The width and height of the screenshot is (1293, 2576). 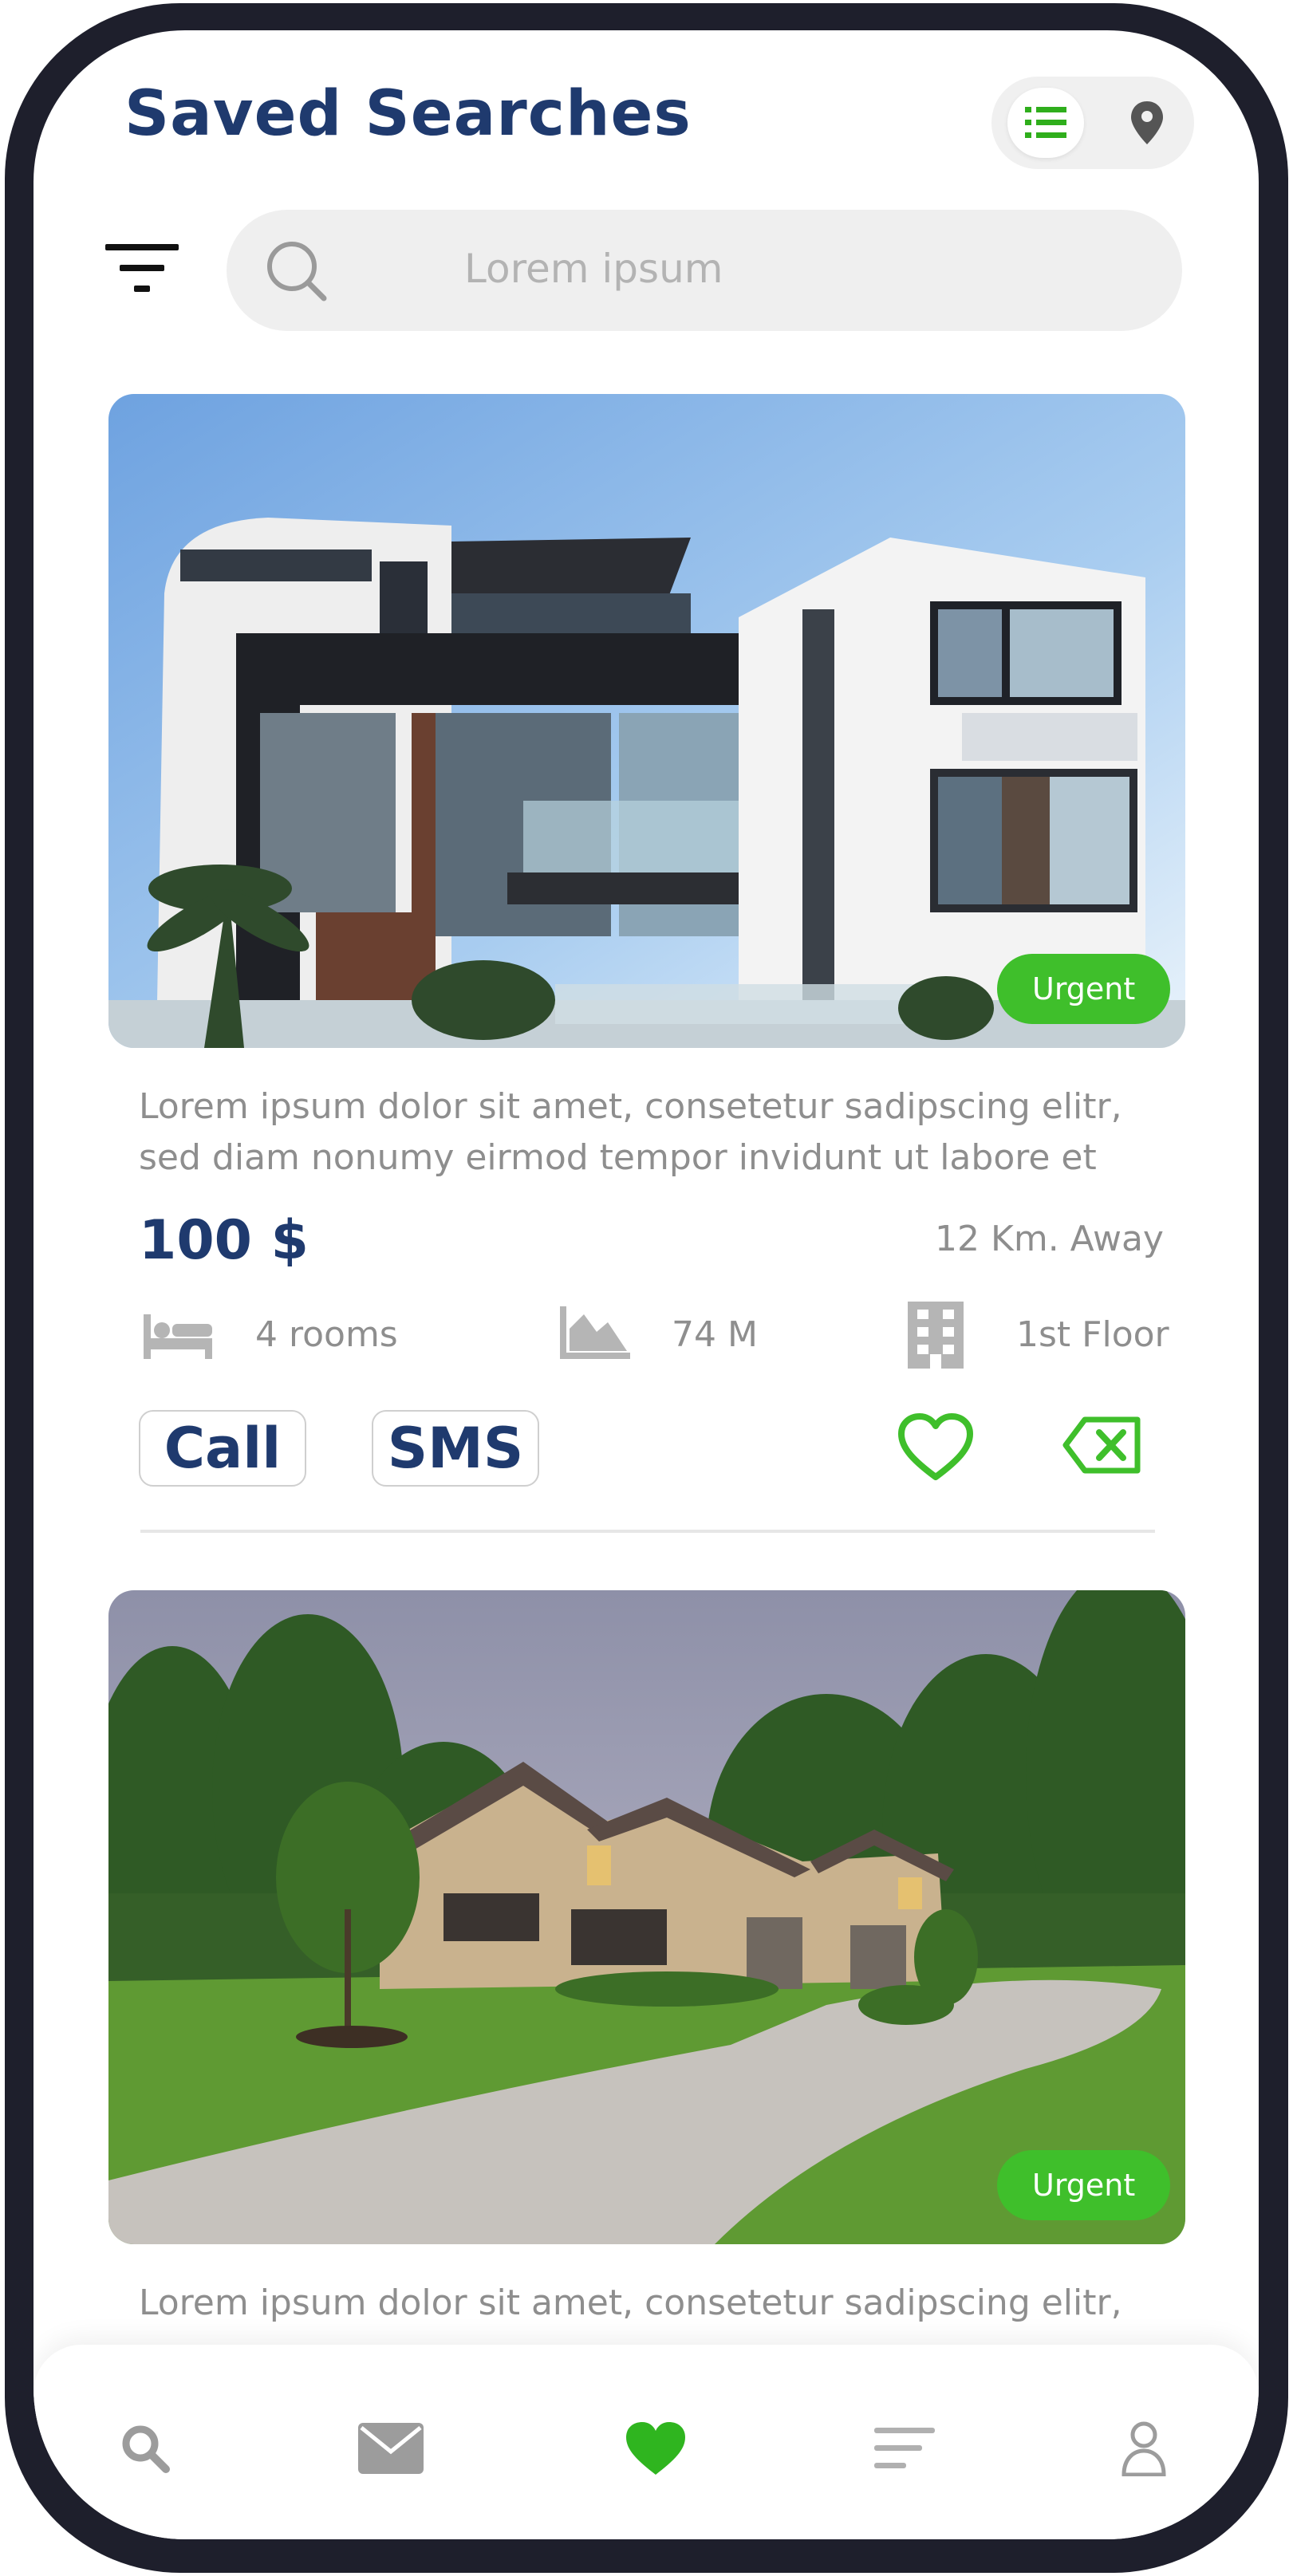 What do you see at coordinates (455, 1448) in the screenshot?
I see `sms-button: SMS` at bounding box center [455, 1448].